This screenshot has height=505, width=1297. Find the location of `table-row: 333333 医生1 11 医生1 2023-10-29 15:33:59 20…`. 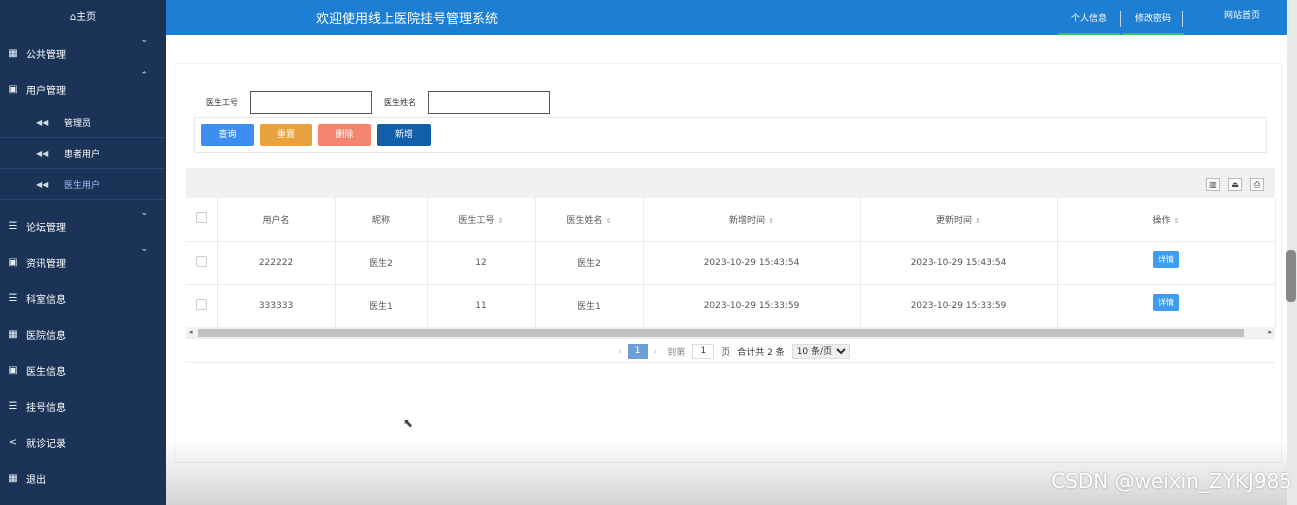

table-row: 333333 医生1 11 医生1 2023-10-29 15:33:59 20… is located at coordinates (731, 306).